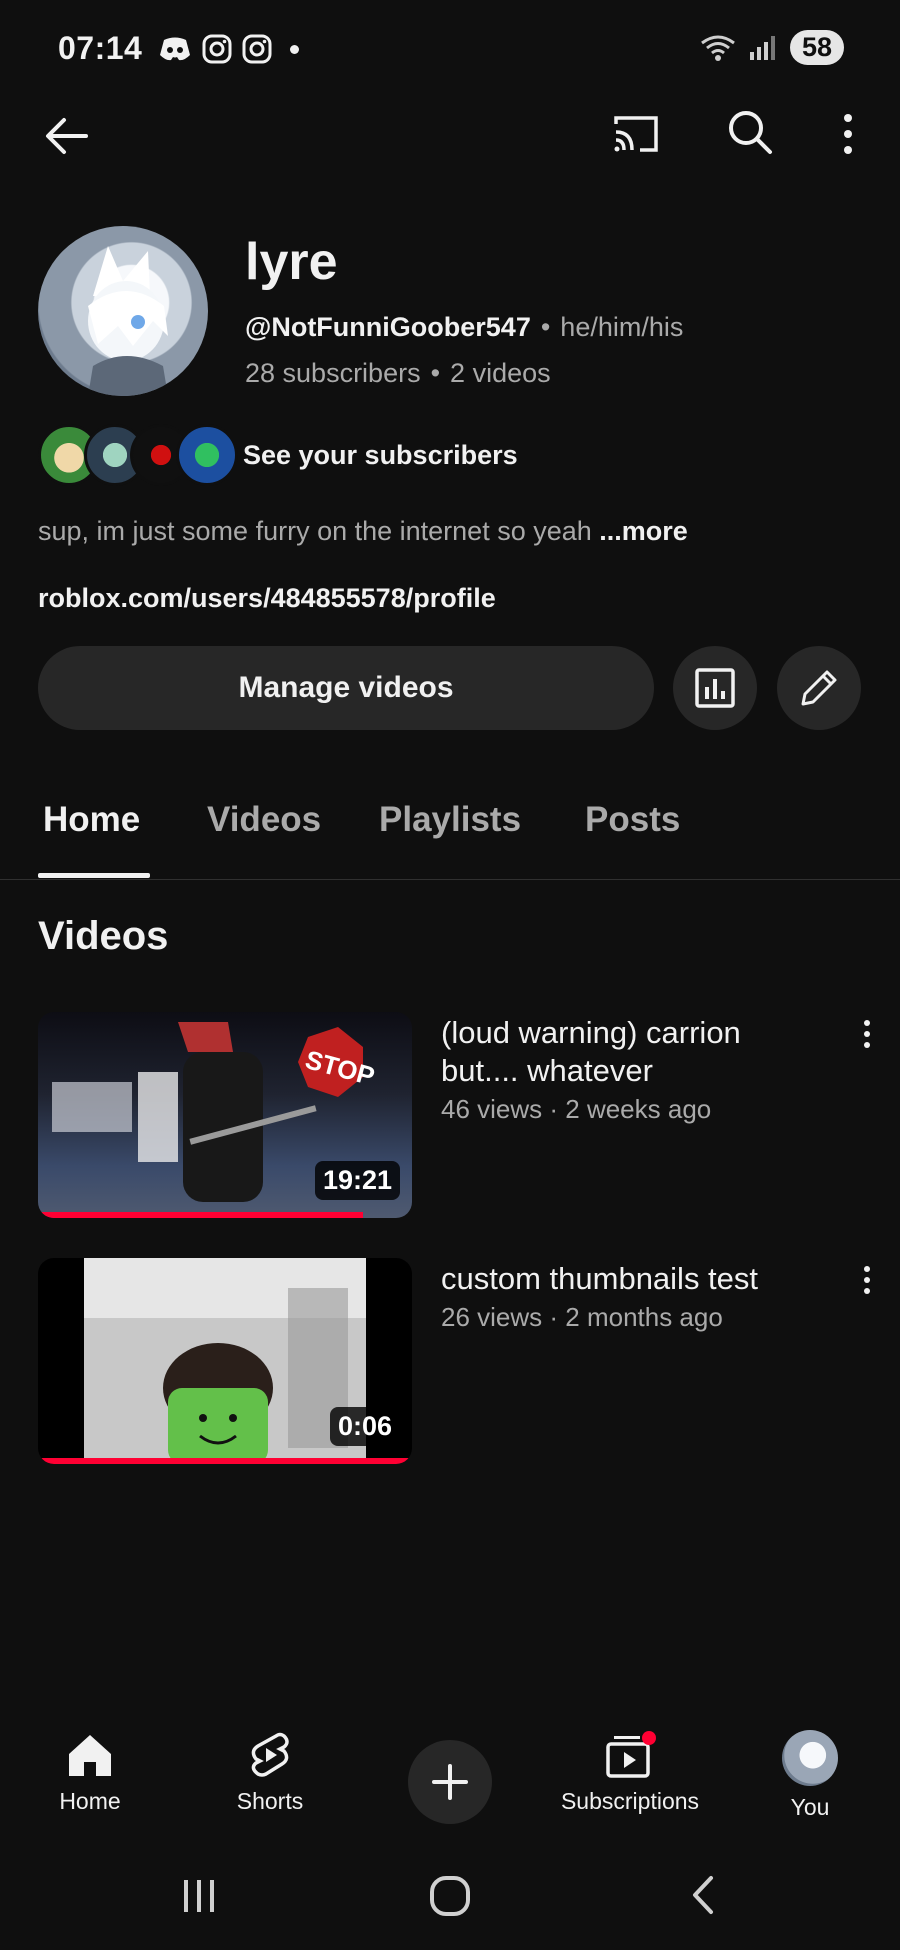 The height and width of the screenshot is (1950, 900). What do you see at coordinates (100, 48) in the screenshot?
I see `status-time: 07:14` at bounding box center [100, 48].